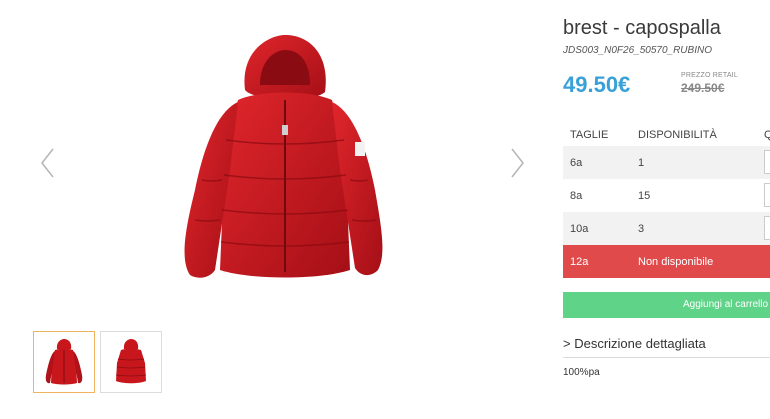 This screenshot has height=419, width=770. What do you see at coordinates (641, 229) in the screenshot?
I see `row-availability: 3` at bounding box center [641, 229].